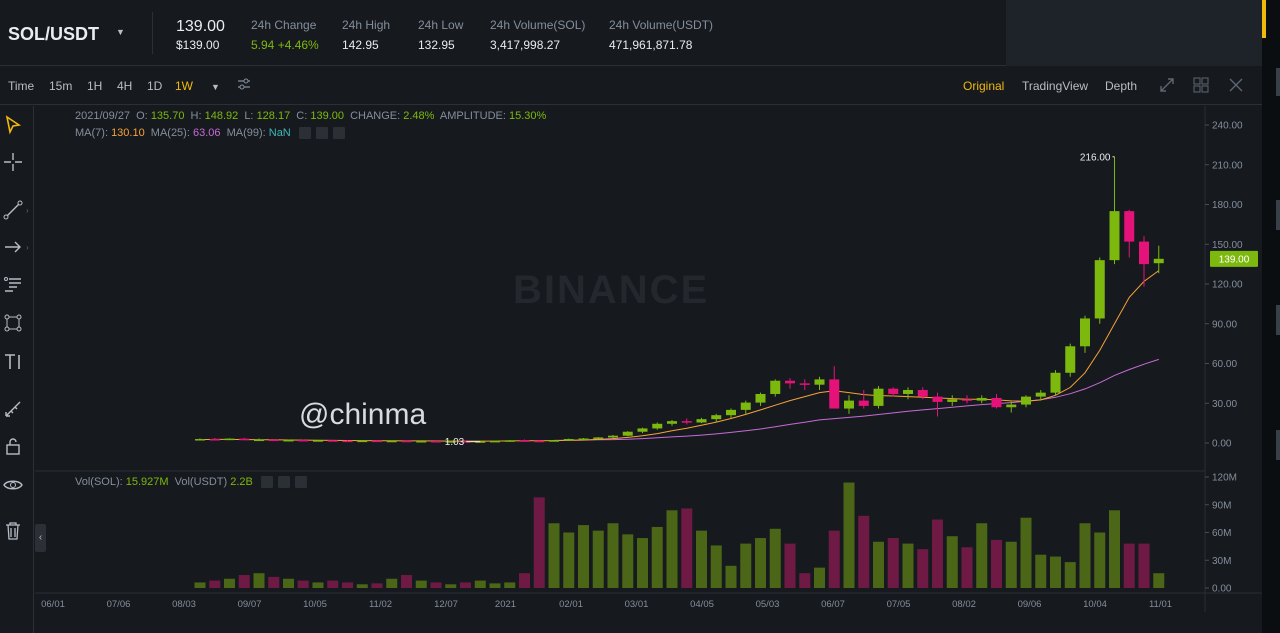 The height and width of the screenshot is (633, 1280). Describe the element at coordinates (13, 323) in the screenshot. I see `shape-tool-icon` at that location.